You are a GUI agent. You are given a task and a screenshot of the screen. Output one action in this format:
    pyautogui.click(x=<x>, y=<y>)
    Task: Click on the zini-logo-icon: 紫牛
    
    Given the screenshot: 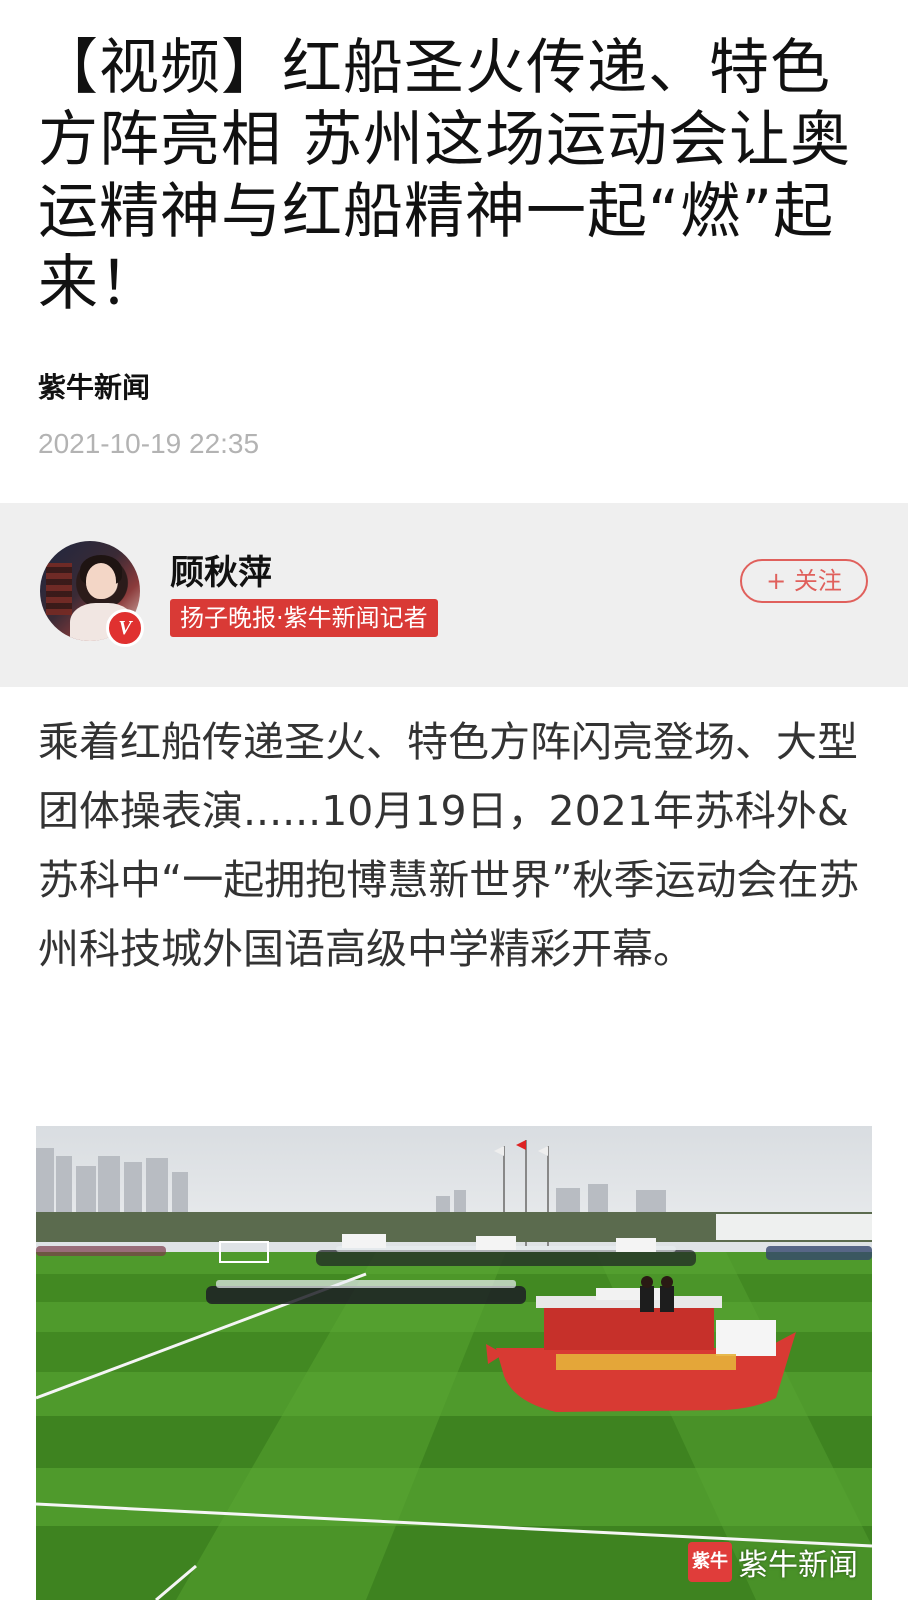 What is the action you would take?
    pyautogui.click(x=710, y=1562)
    